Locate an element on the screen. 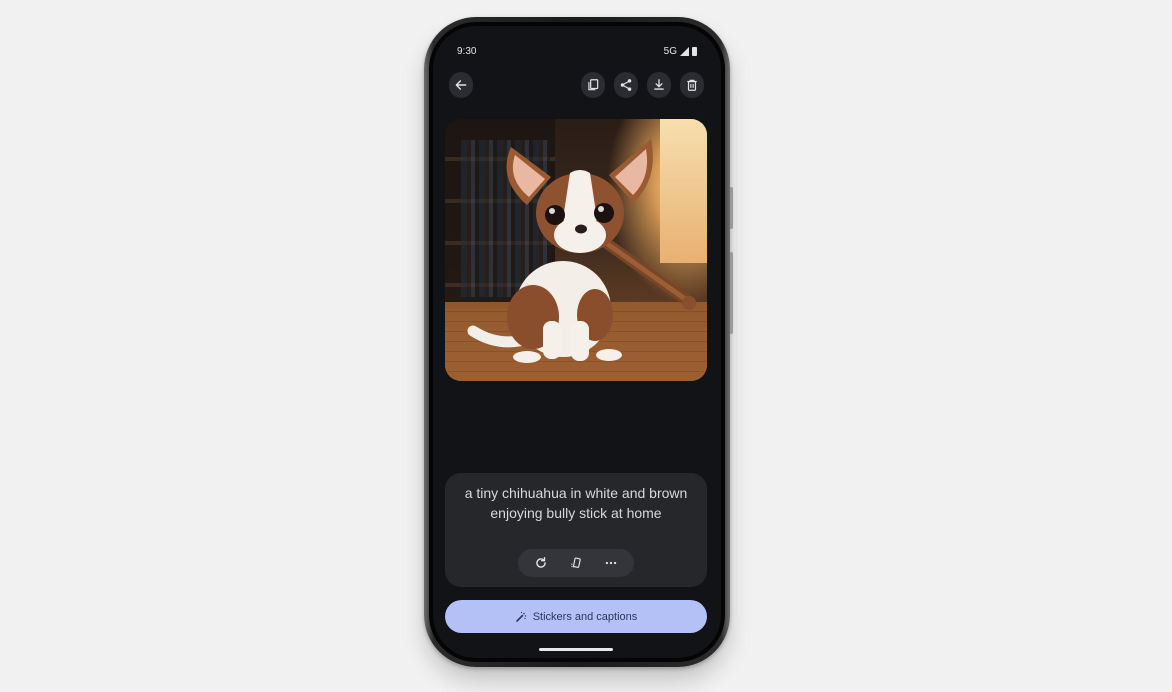 This screenshot has height=692, width=1172. home-indicator is located at coordinates (576, 649).